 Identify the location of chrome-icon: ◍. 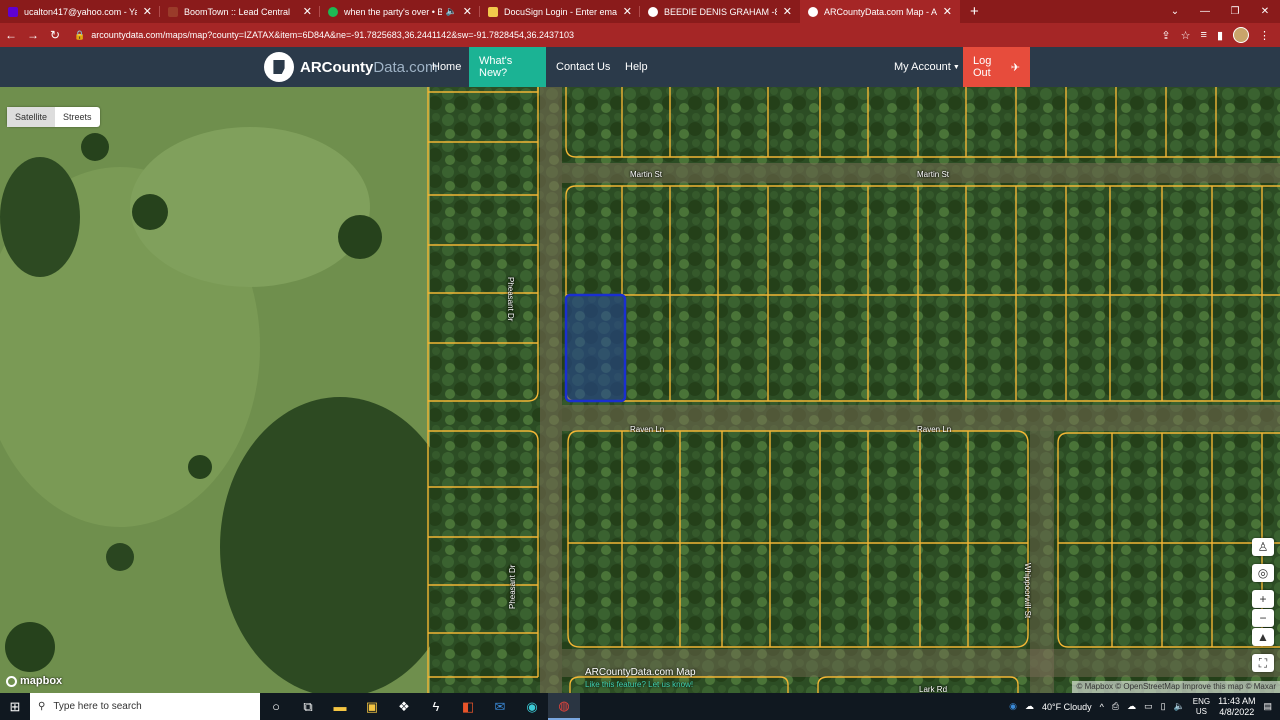
(564, 706).